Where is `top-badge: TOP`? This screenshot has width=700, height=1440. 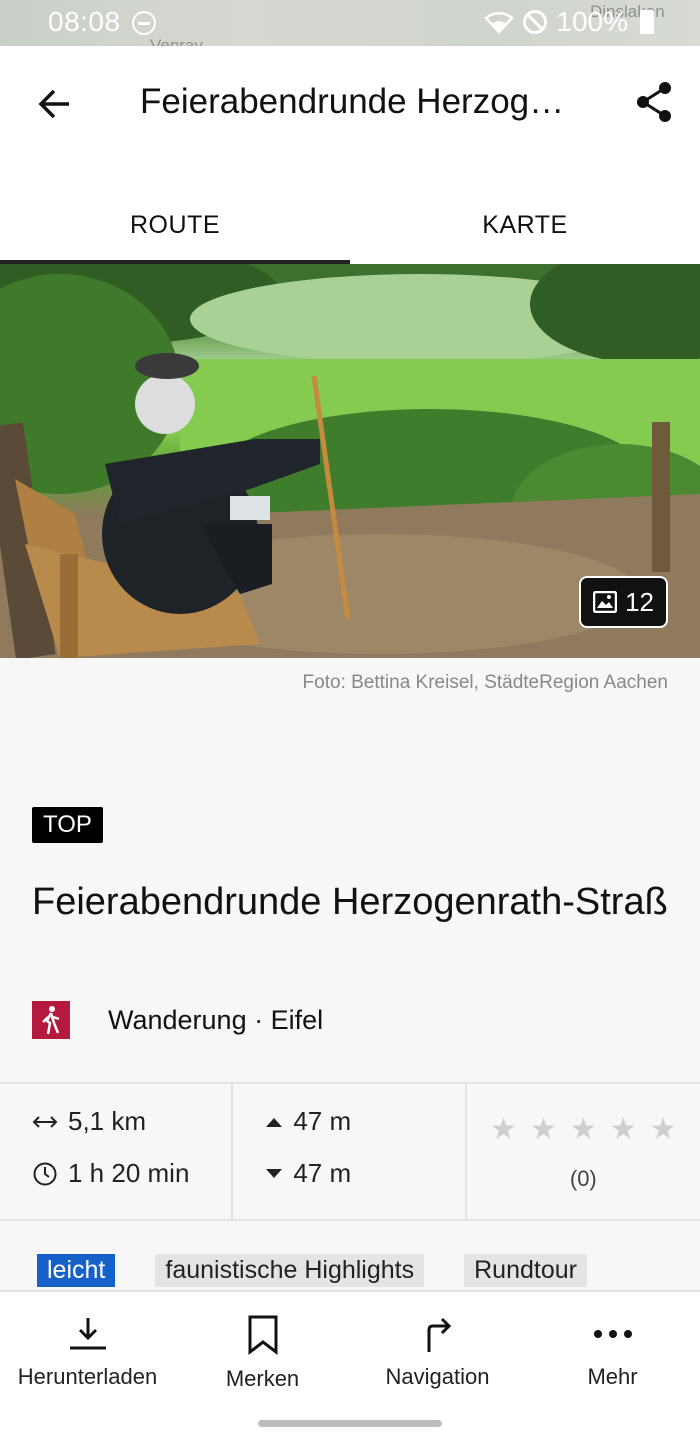 top-badge: TOP is located at coordinates (67, 825).